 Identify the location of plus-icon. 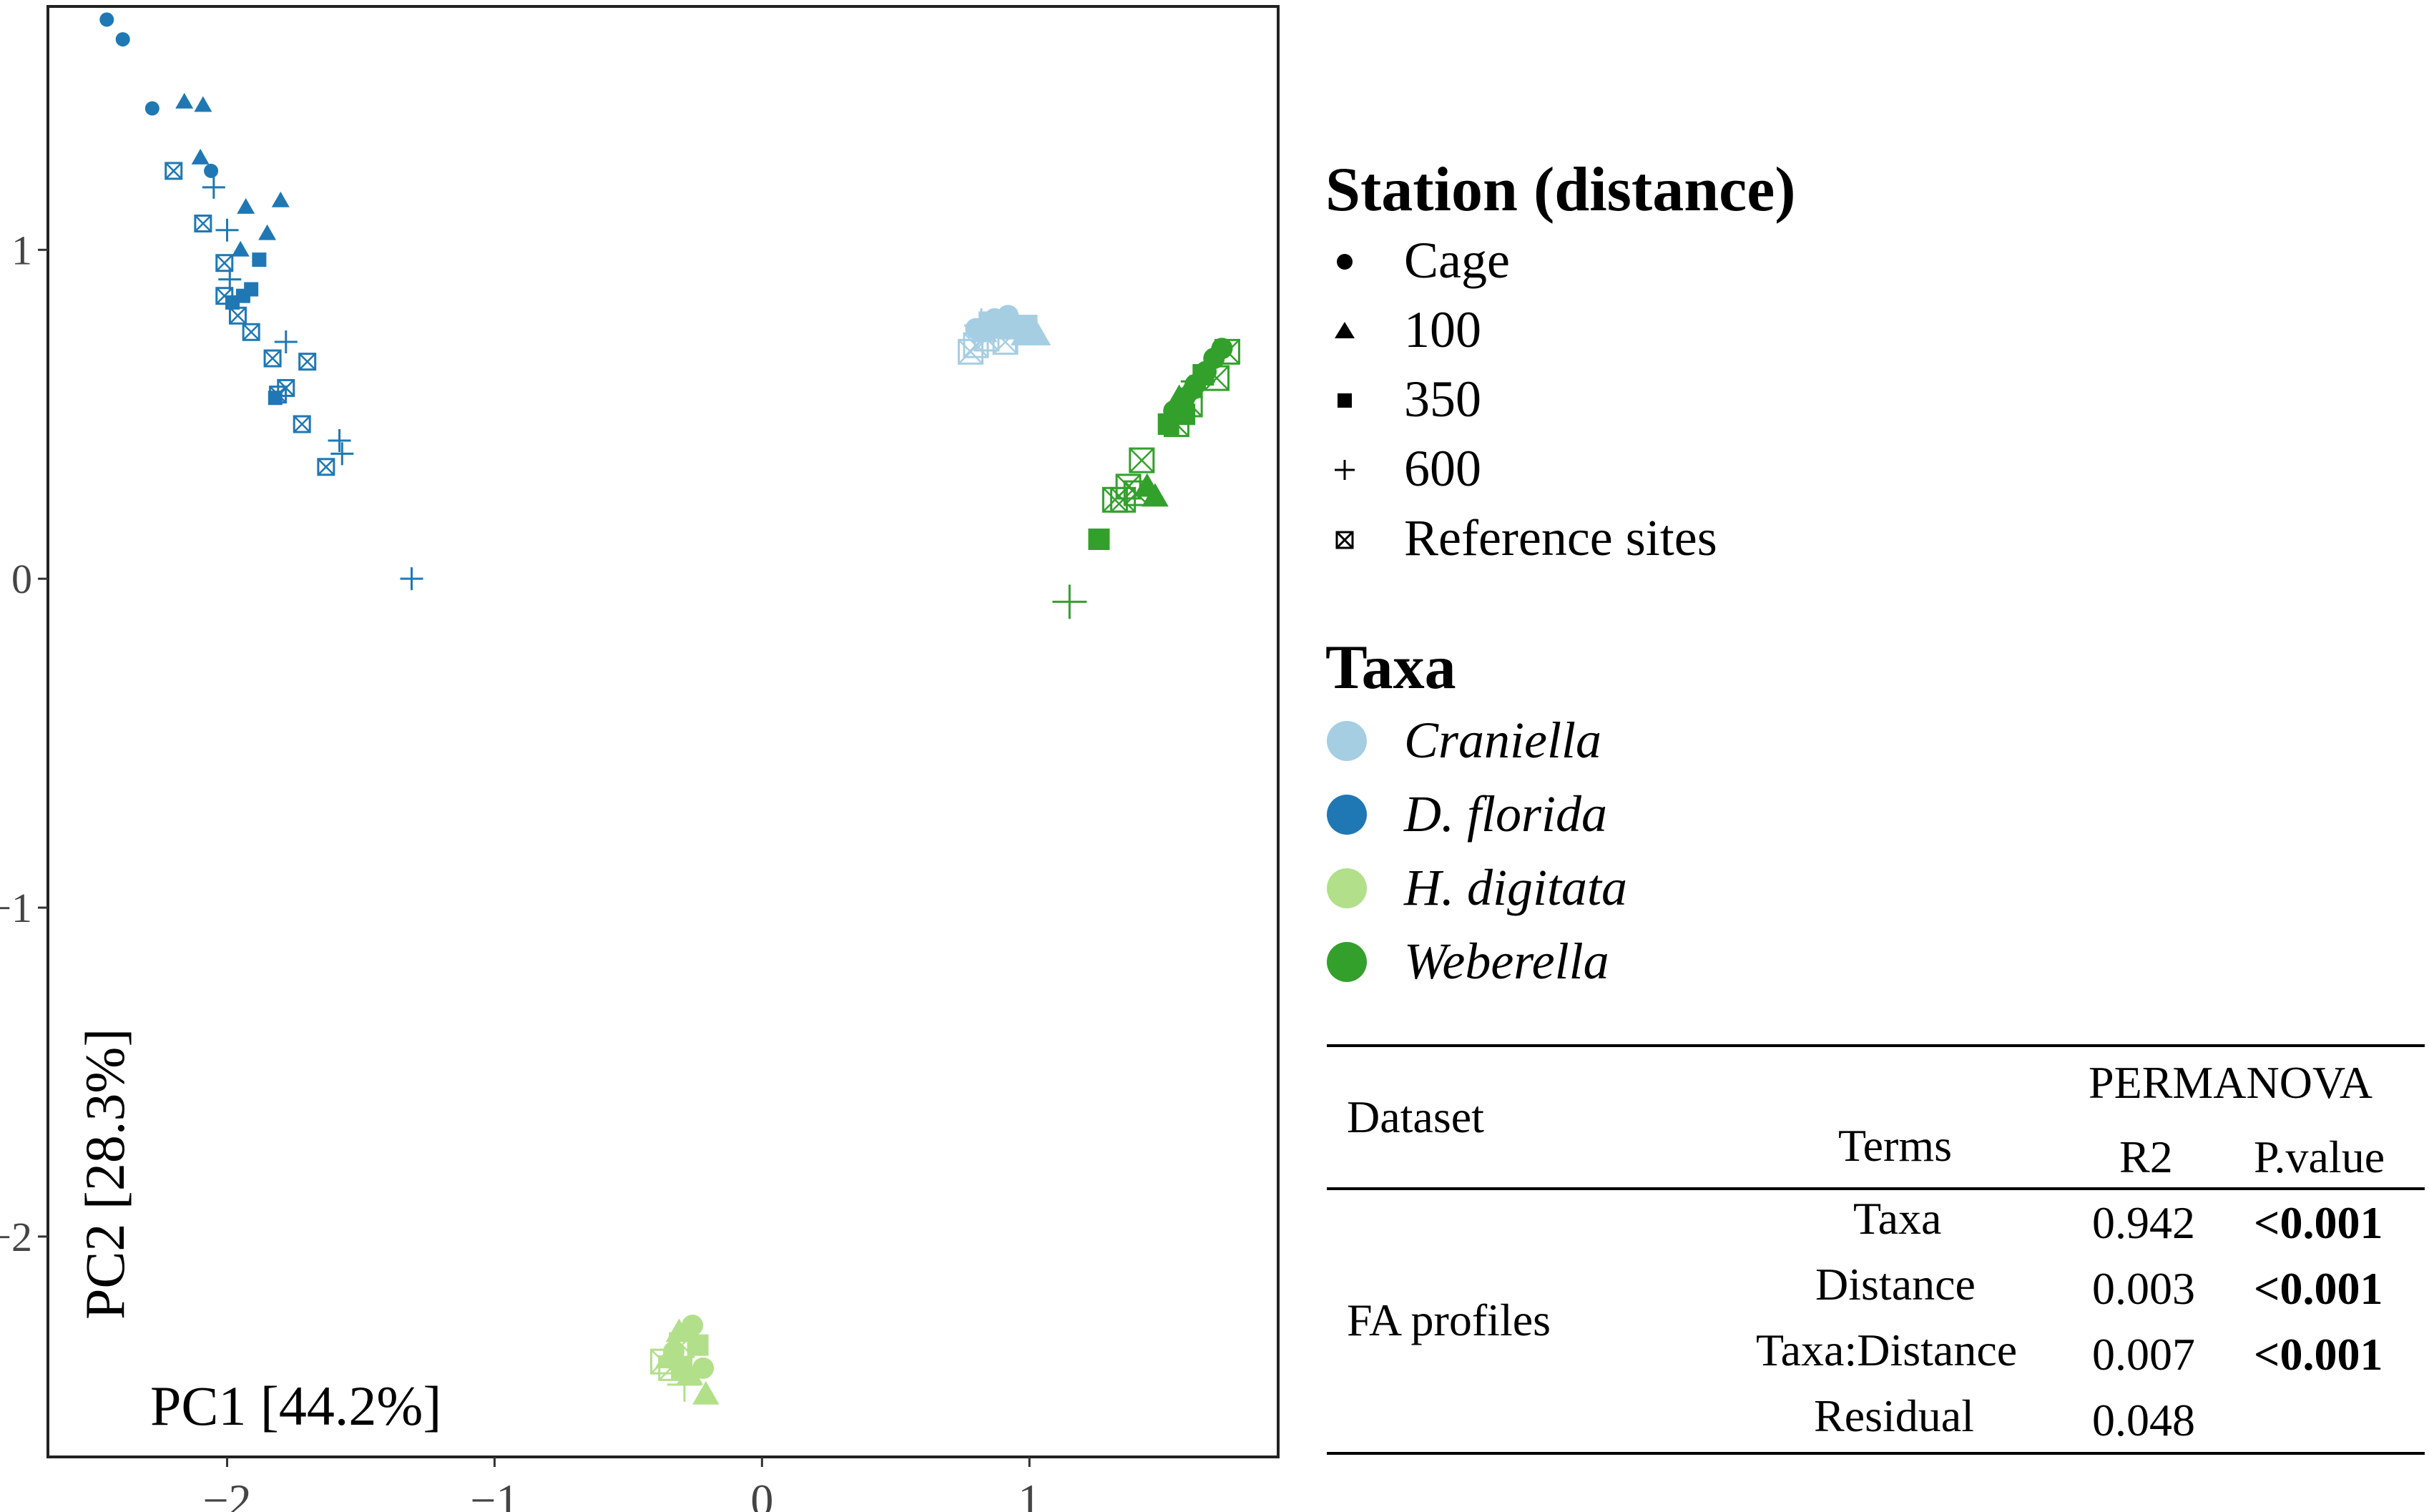
(1346, 469).